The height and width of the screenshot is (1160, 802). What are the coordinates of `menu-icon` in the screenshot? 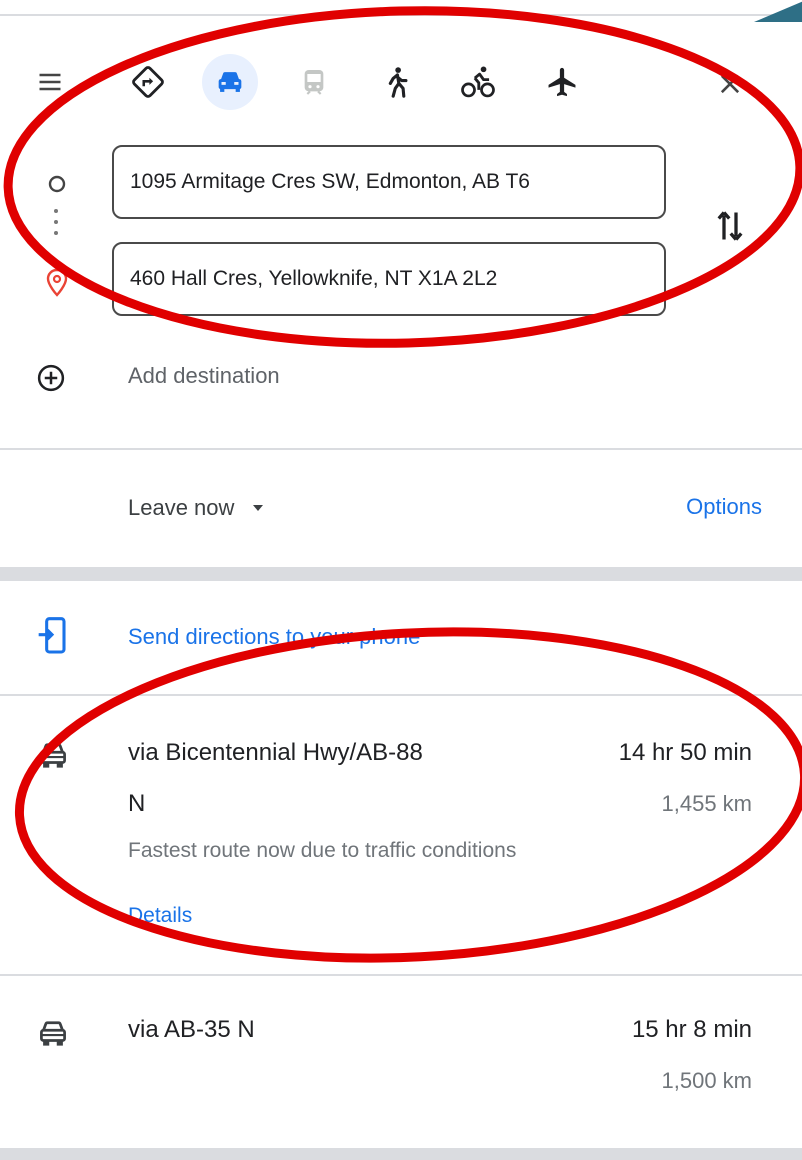 It's located at (50, 82).